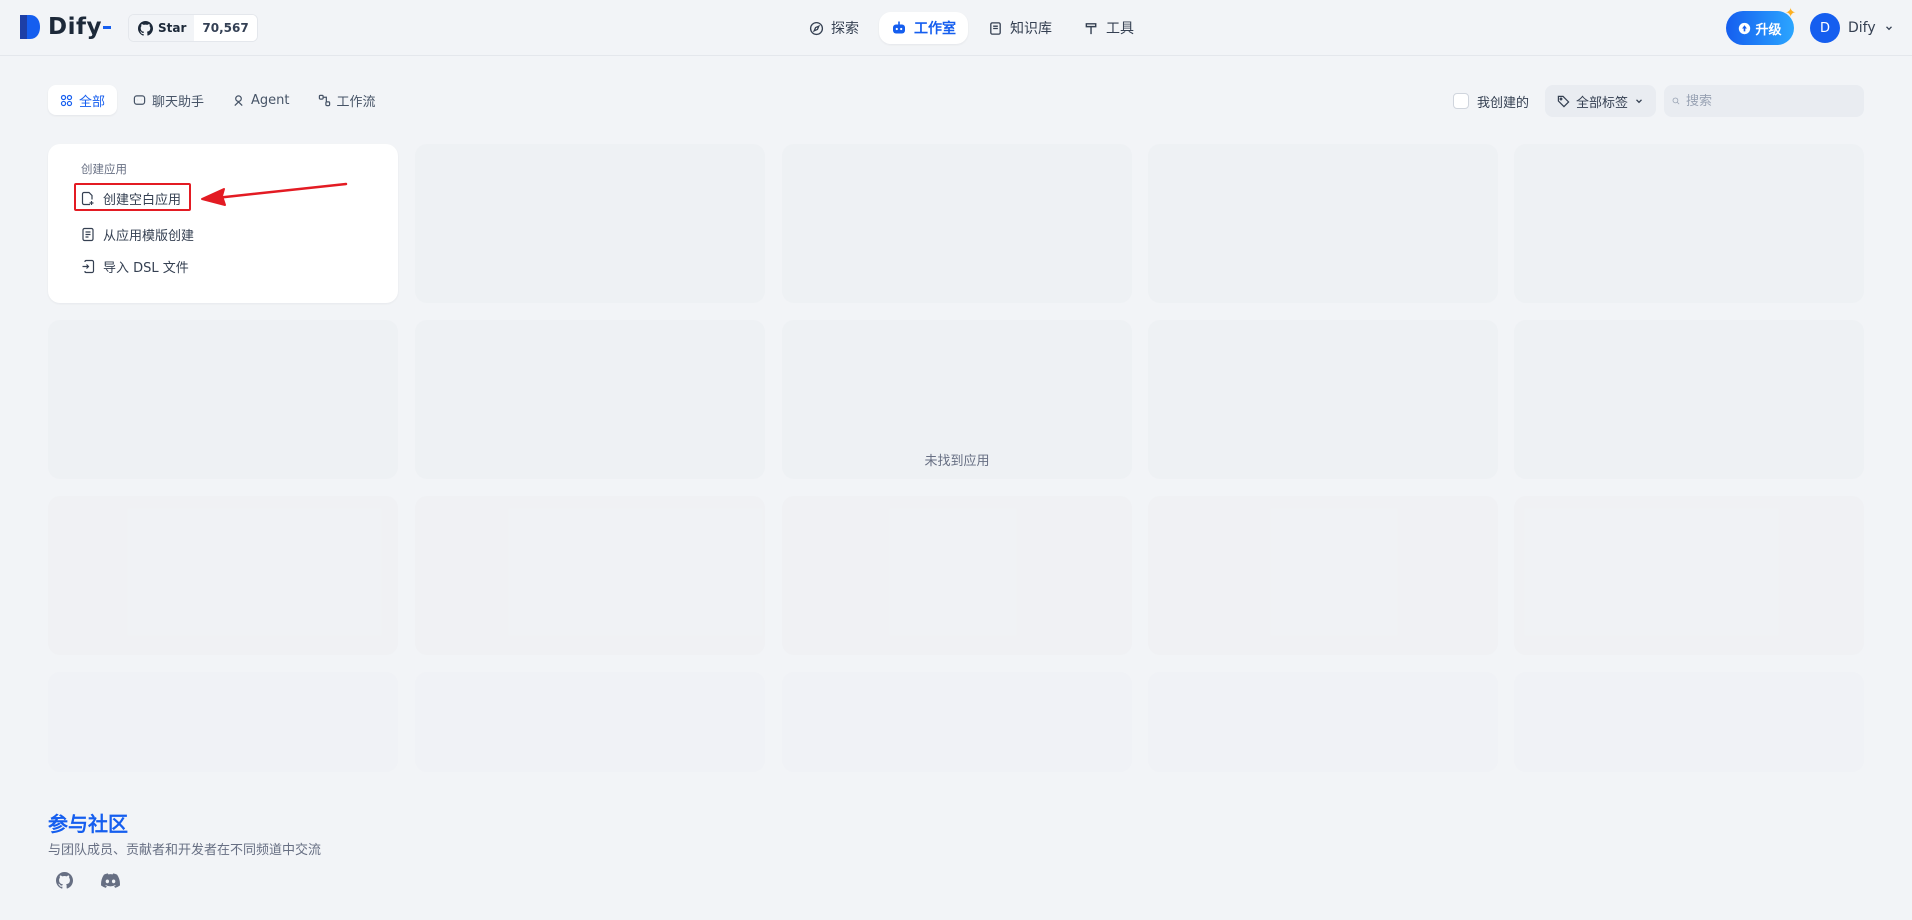  What do you see at coordinates (225, 28) in the screenshot?
I see `github-star-count: 70,567` at bounding box center [225, 28].